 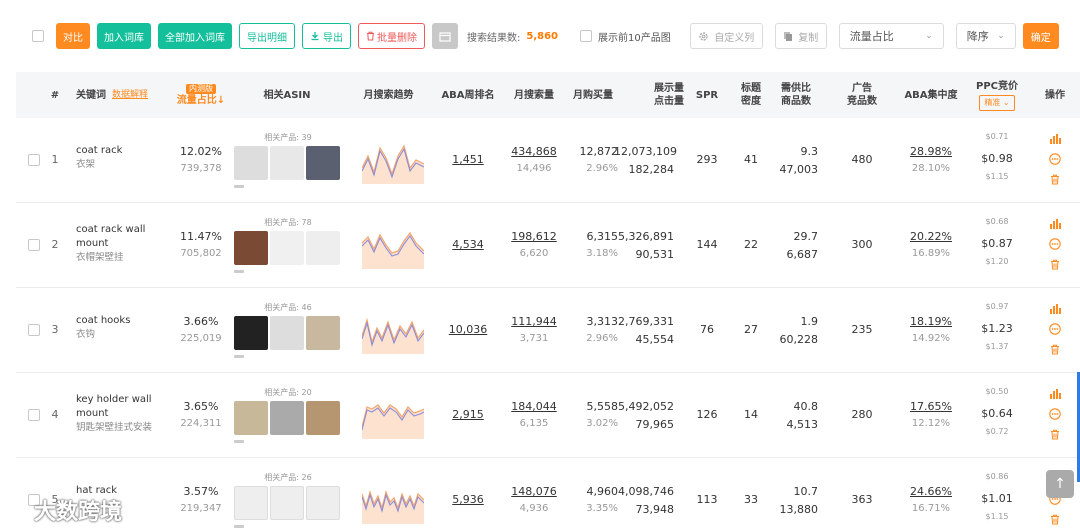 I want to click on aba-rank-value: 10,036, so click(x=468, y=329).